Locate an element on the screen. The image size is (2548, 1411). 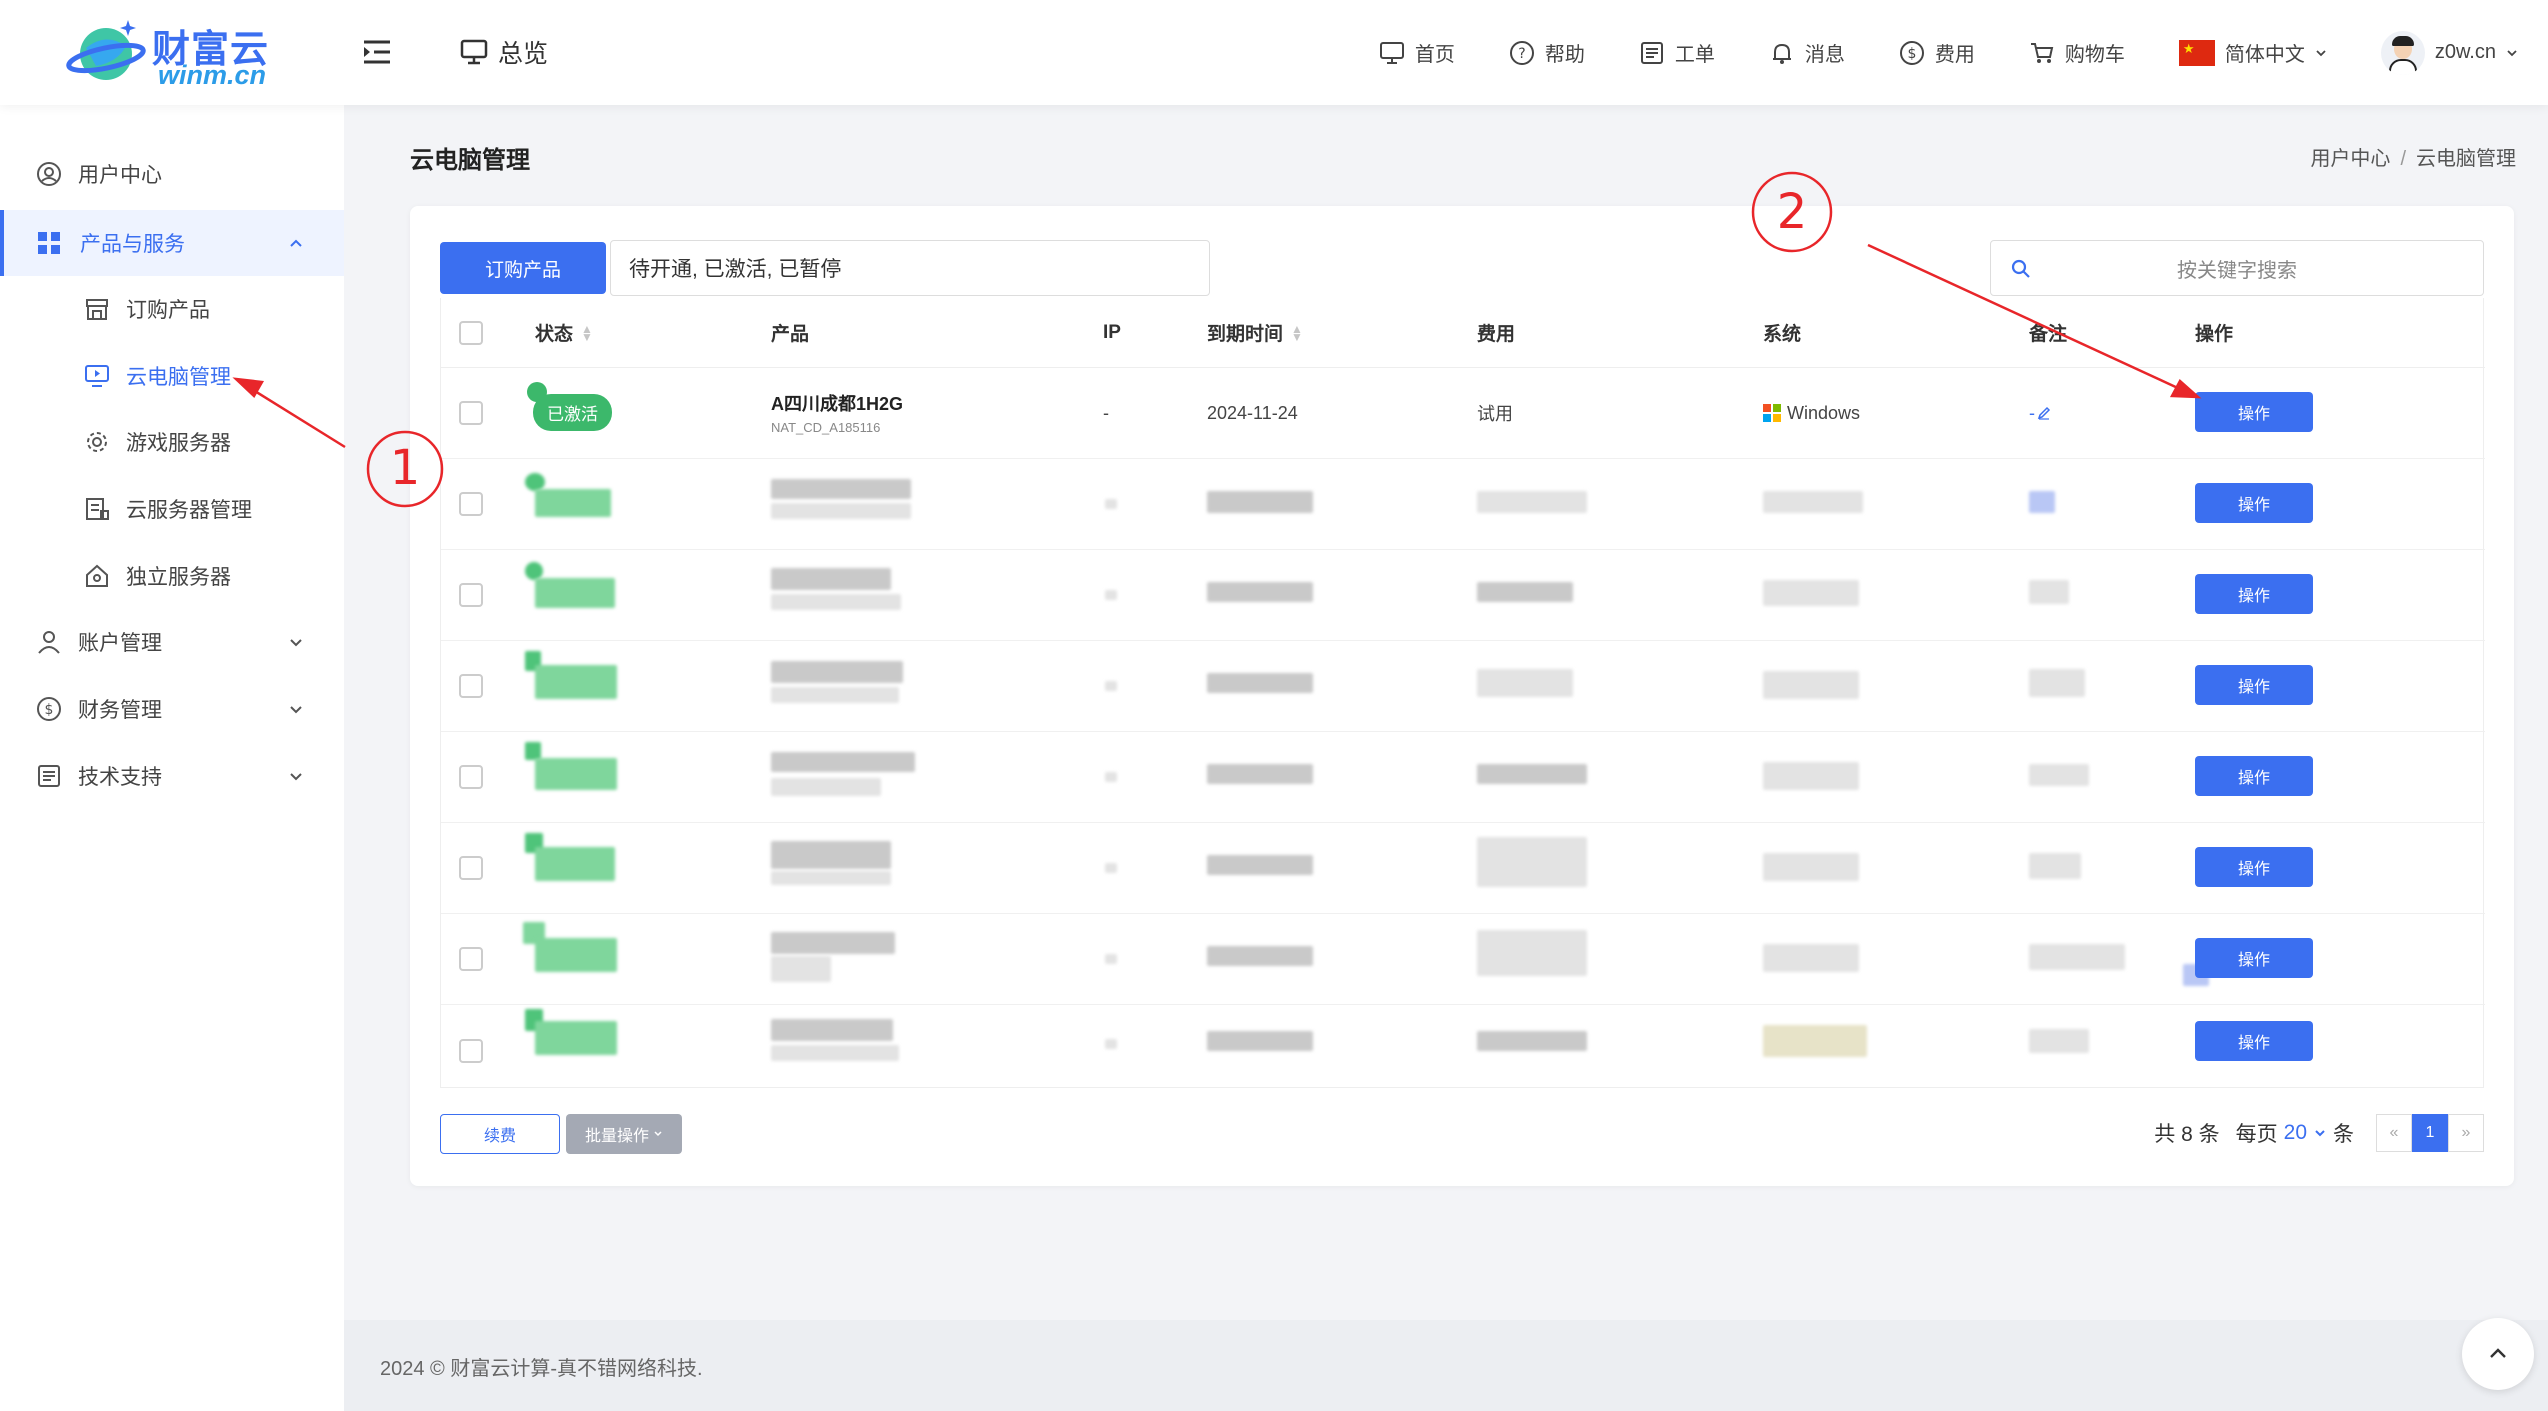
nav-ticket: 工单 is located at coordinates (1677, 52).